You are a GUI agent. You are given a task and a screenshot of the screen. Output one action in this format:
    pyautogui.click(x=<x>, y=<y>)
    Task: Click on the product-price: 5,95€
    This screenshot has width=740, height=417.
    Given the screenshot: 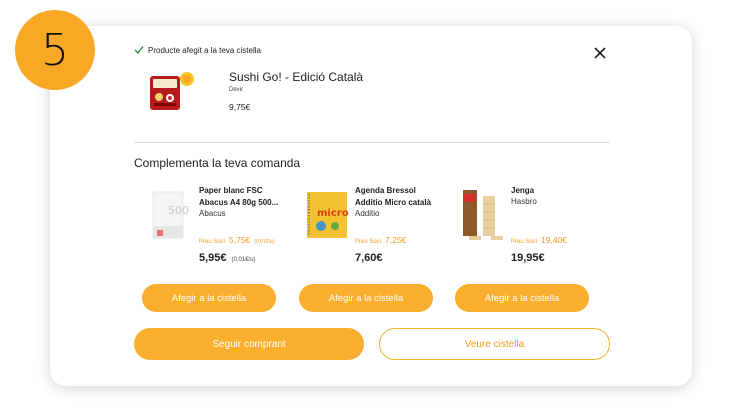 What is the action you would take?
    pyautogui.click(x=213, y=258)
    